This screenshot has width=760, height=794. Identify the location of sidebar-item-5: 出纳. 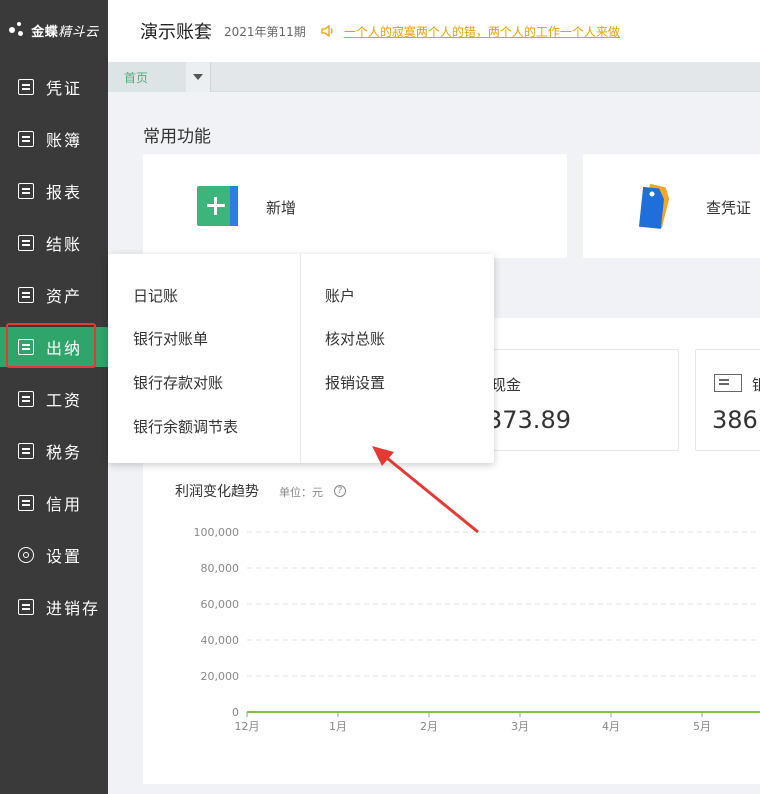
(54, 347).